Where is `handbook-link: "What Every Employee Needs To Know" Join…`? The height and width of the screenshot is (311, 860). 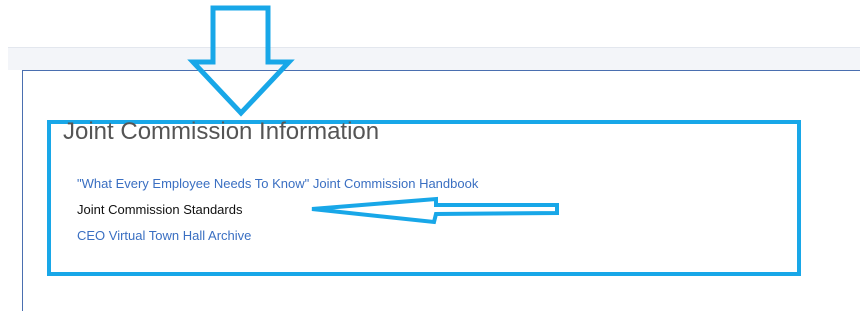 handbook-link: "What Every Employee Needs To Know" Join… is located at coordinates (277, 183).